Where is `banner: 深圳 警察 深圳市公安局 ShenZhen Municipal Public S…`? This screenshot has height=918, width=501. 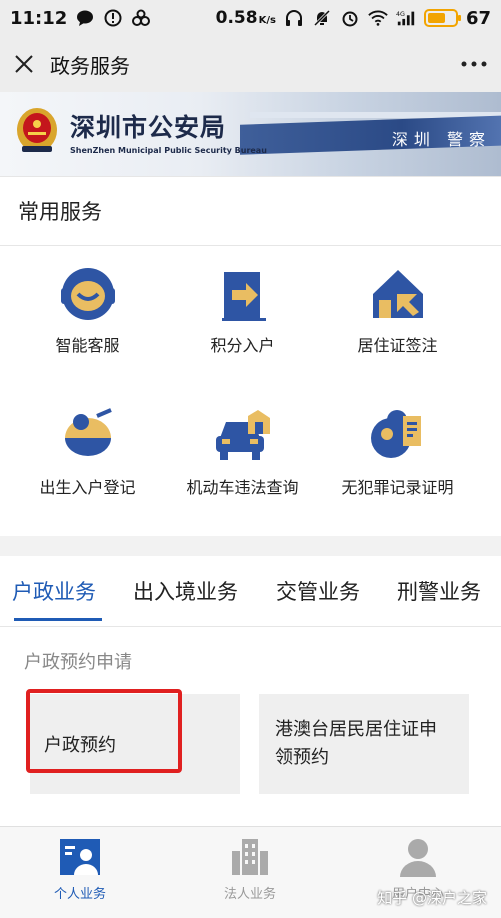 banner: 深圳 警察 深圳市公安局 ShenZhen Municipal Public S… is located at coordinates (250, 134).